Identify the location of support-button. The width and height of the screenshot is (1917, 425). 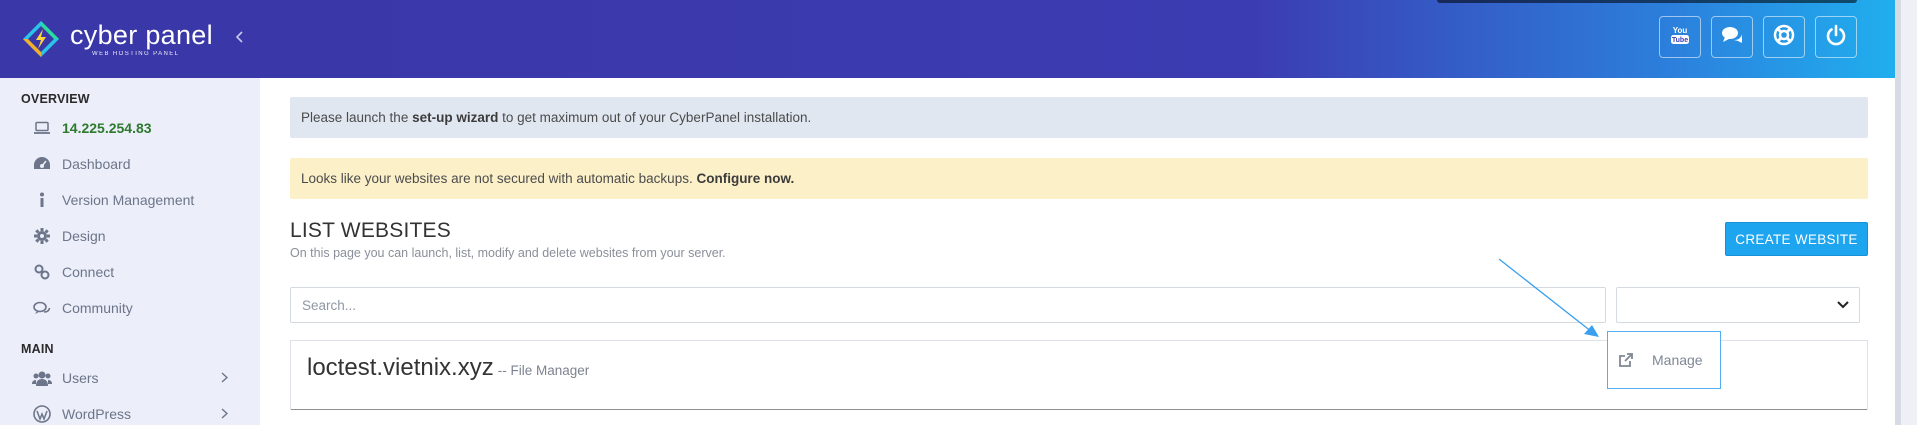
(1784, 37).